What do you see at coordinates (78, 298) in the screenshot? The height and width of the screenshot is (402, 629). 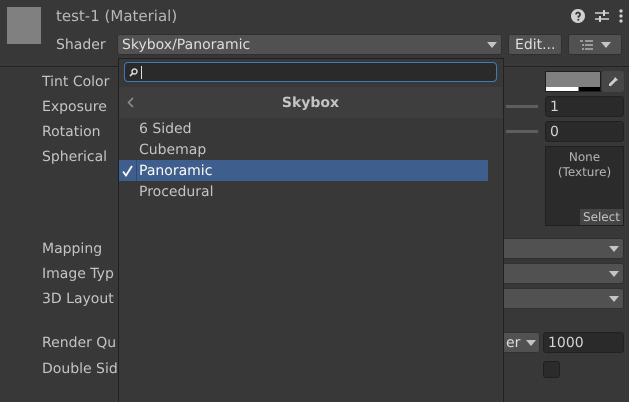 I see `property-label: 3D Layout` at bounding box center [78, 298].